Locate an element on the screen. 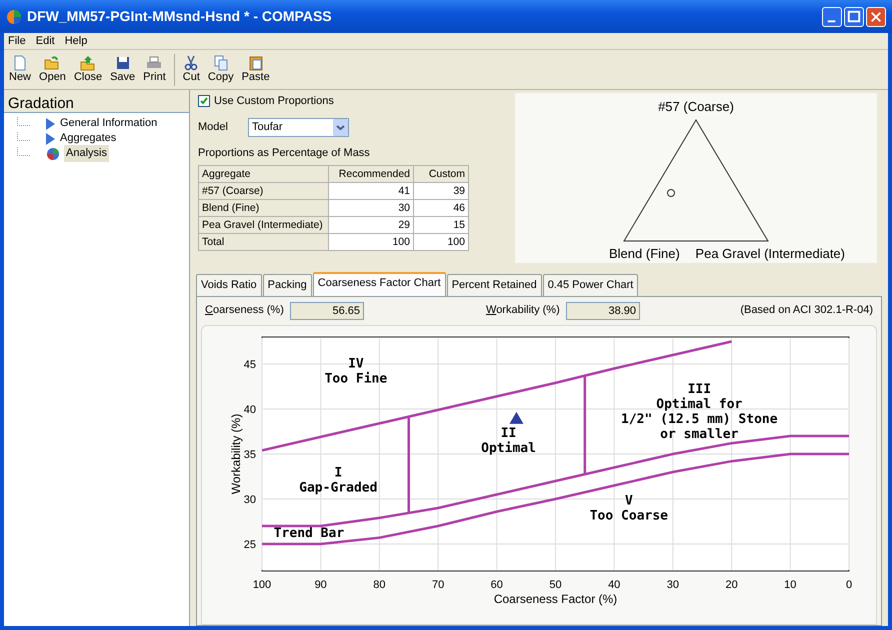  model-dropdown: Toufar is located at coordinates (298, 127).